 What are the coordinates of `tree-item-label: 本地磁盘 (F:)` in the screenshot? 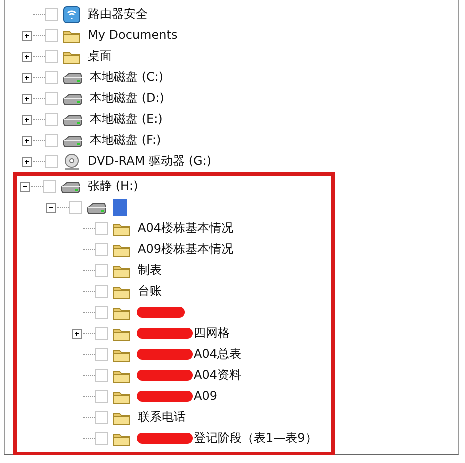 It's located at (125, 140).